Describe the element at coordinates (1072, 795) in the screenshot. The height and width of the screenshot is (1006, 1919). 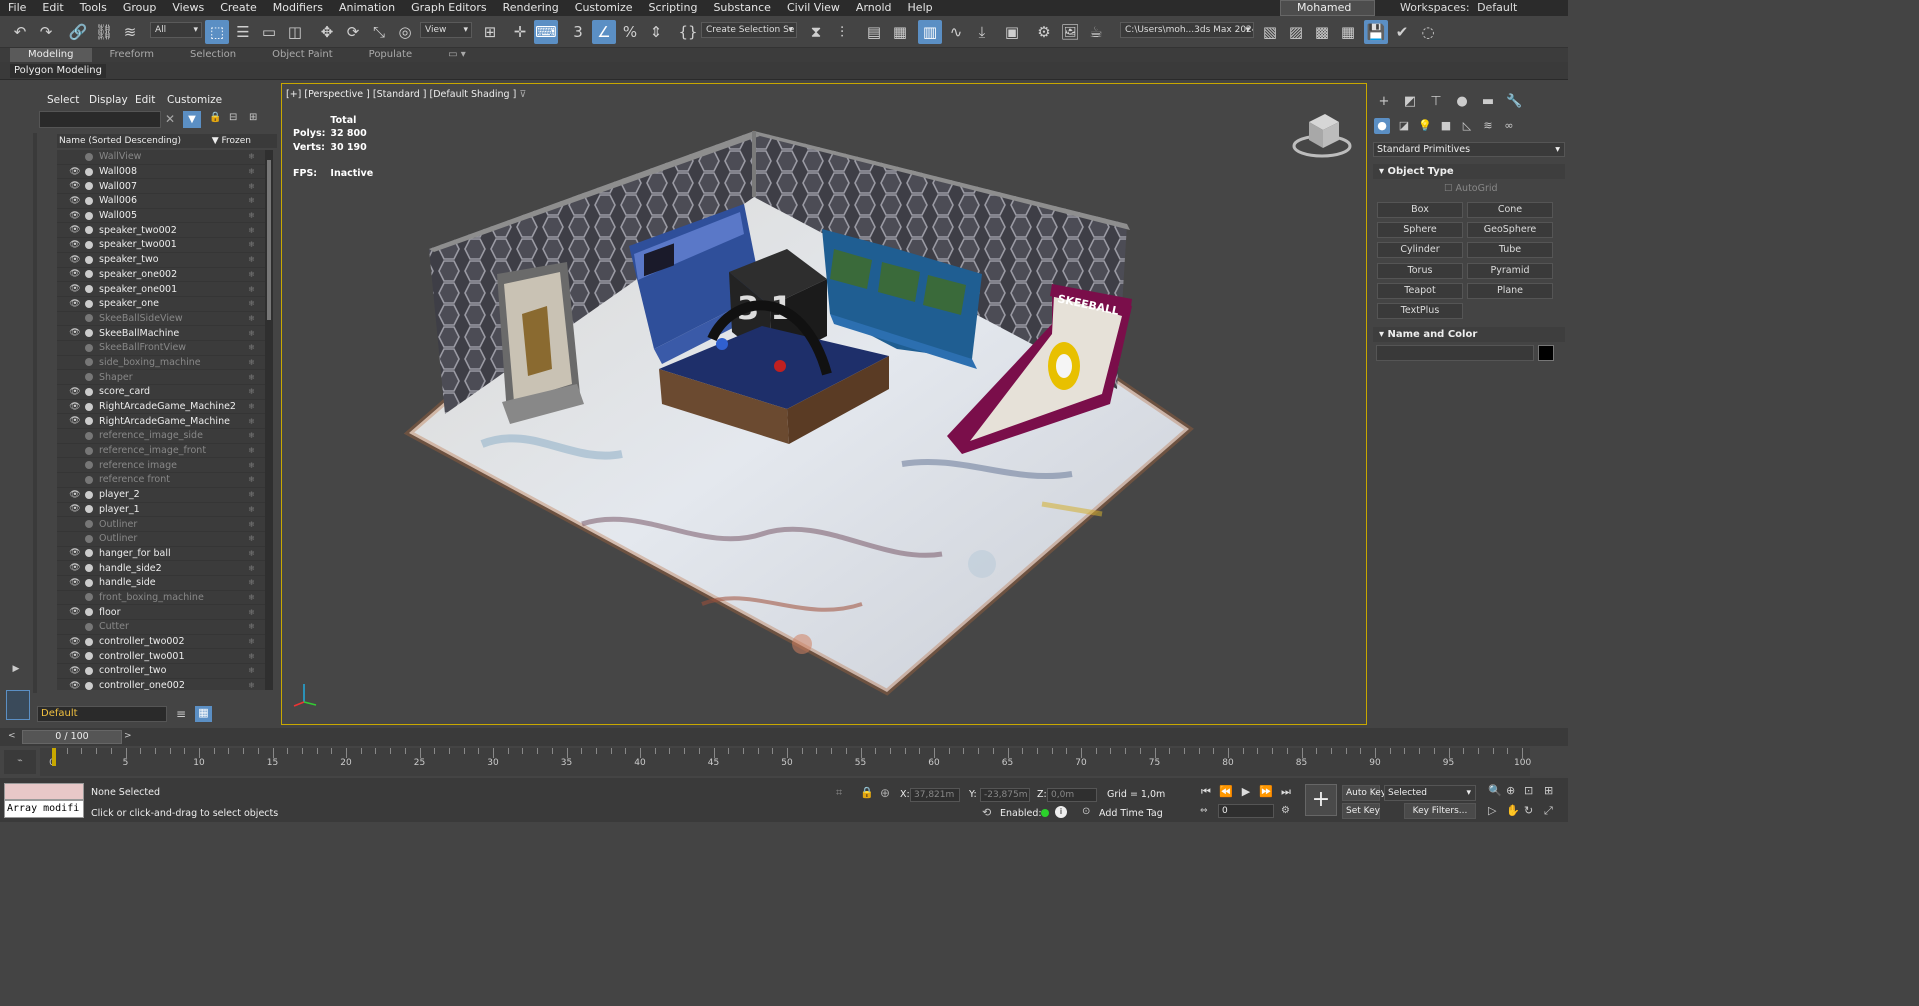
I see `z-coordinate-field: 0,0m` at that location.